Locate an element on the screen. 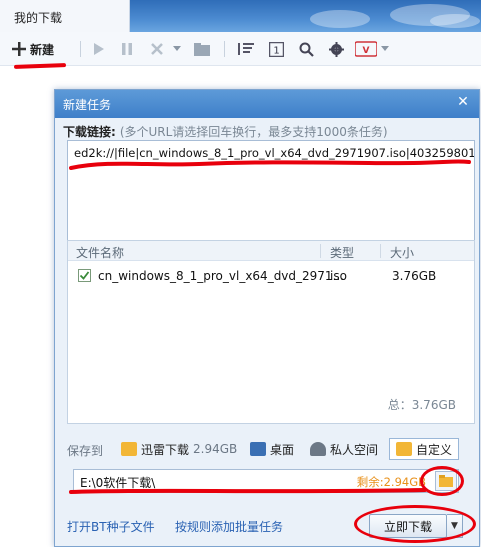  file-list-header: 文件名称 类型 大小 is located at coordinates (271, 251).